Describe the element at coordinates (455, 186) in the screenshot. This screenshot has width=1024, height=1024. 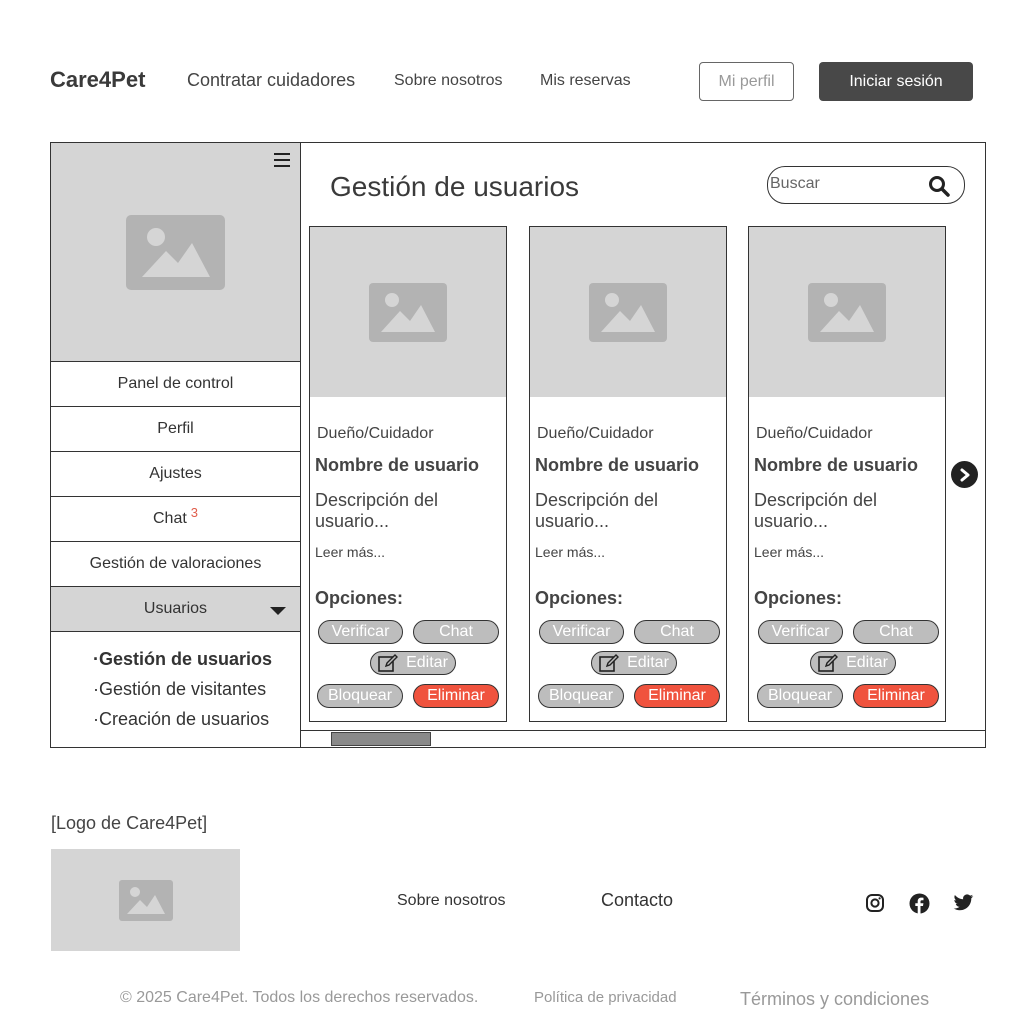
I see `page-title: Gestión de usuarios` at that location.